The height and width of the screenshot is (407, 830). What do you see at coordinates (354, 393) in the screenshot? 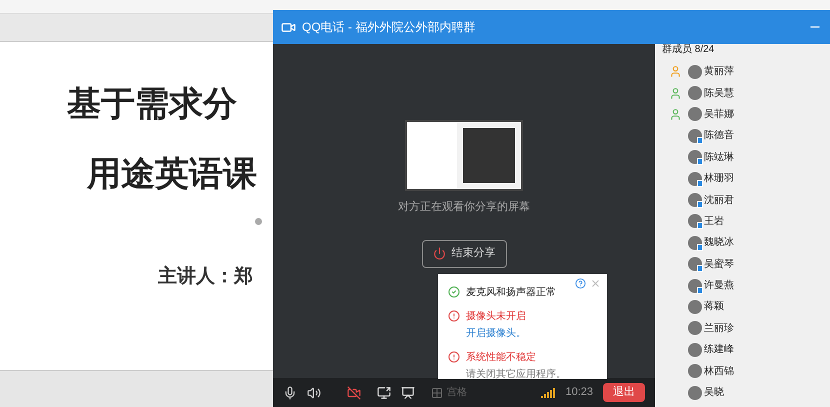
I see `camera-off-icon` at bounding box center [354, 393].